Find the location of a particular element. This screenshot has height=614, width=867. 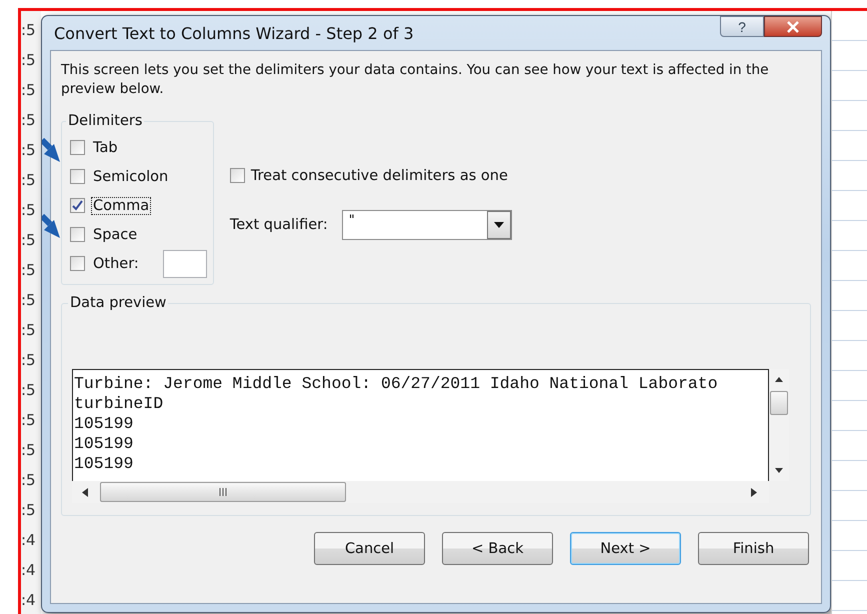

caret-icon is located at coordinates (499, 225).